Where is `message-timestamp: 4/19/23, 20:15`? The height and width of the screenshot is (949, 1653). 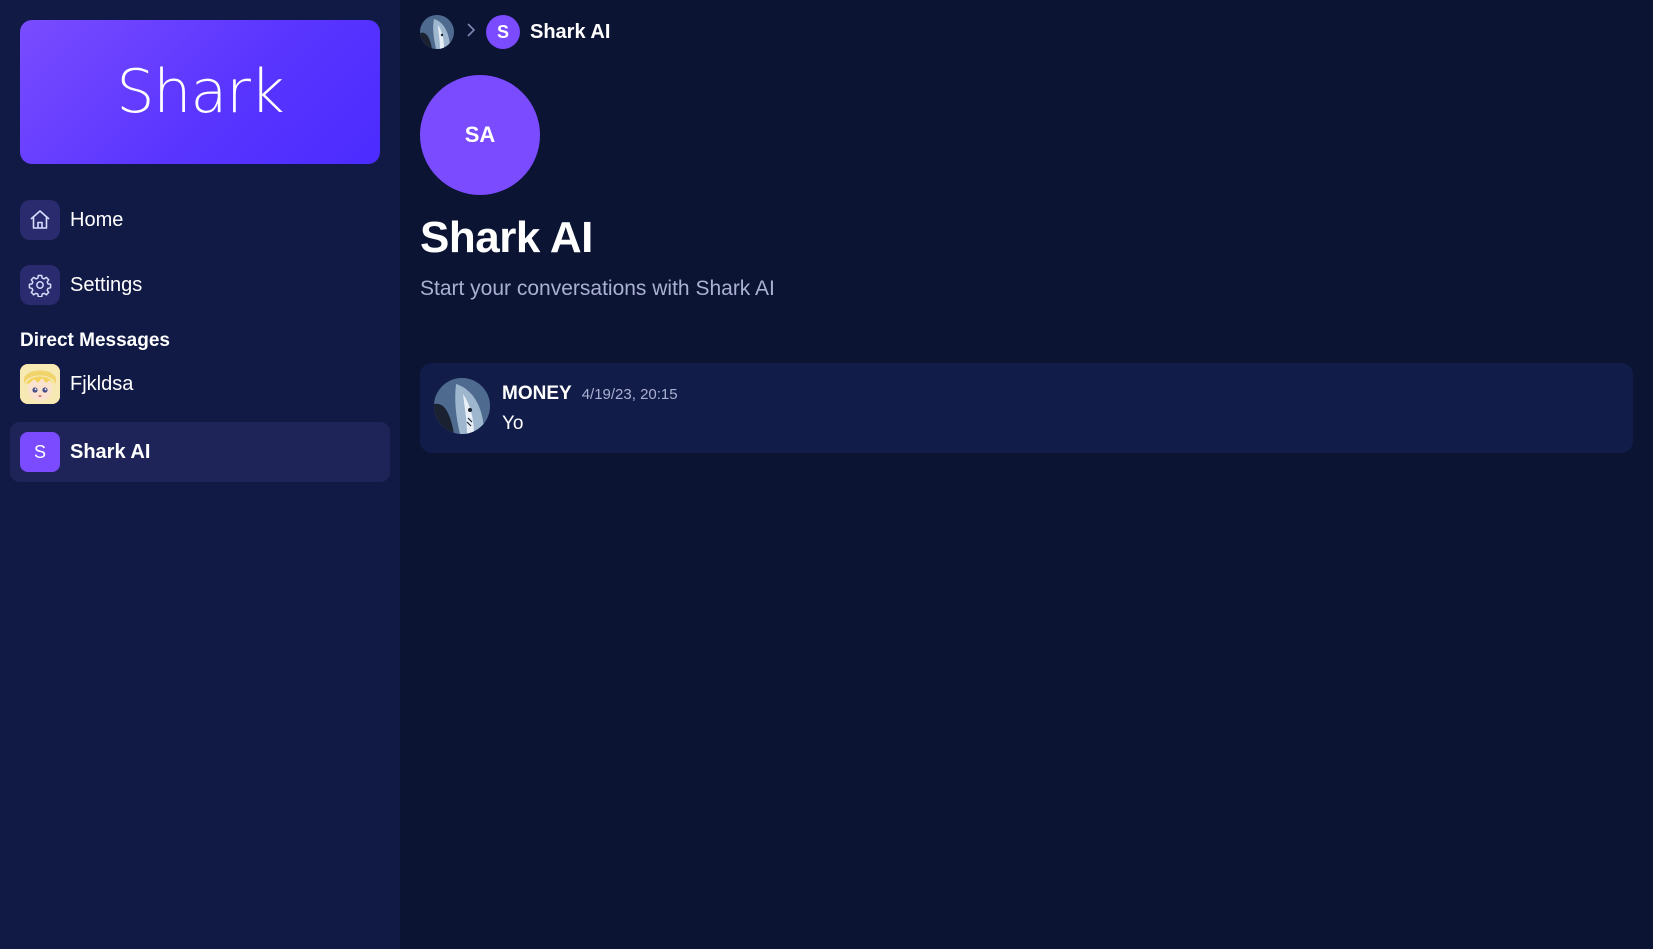 message-timestamp: 4/19/23, 20:15 is located at coordinates (629, 394).